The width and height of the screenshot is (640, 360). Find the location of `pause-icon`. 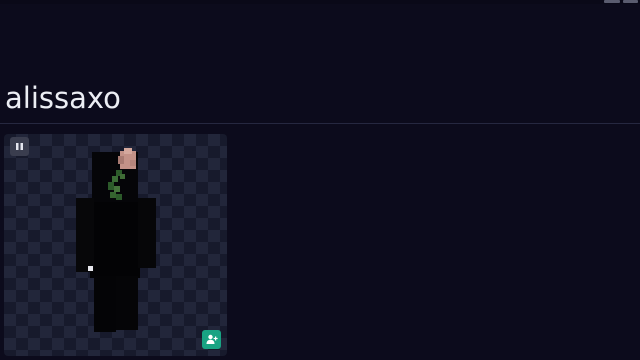

pause-icon is located at coordinates (19, 146).